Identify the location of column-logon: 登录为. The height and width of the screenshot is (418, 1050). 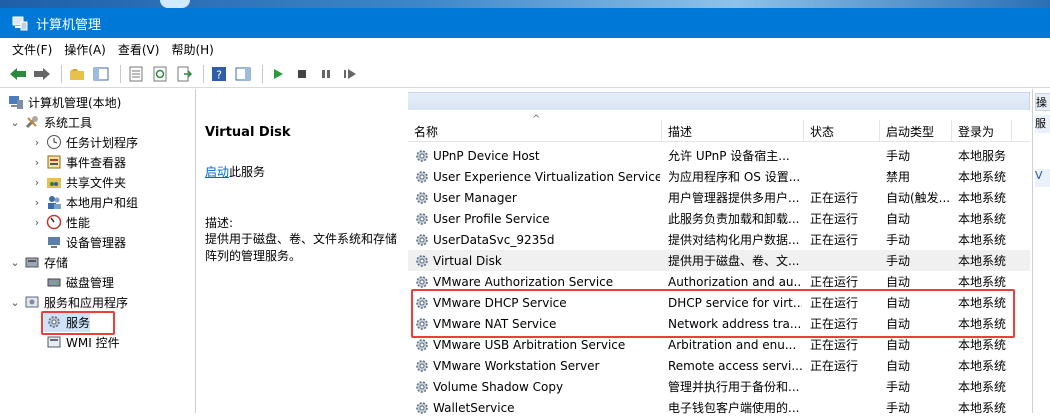
(982, 131).